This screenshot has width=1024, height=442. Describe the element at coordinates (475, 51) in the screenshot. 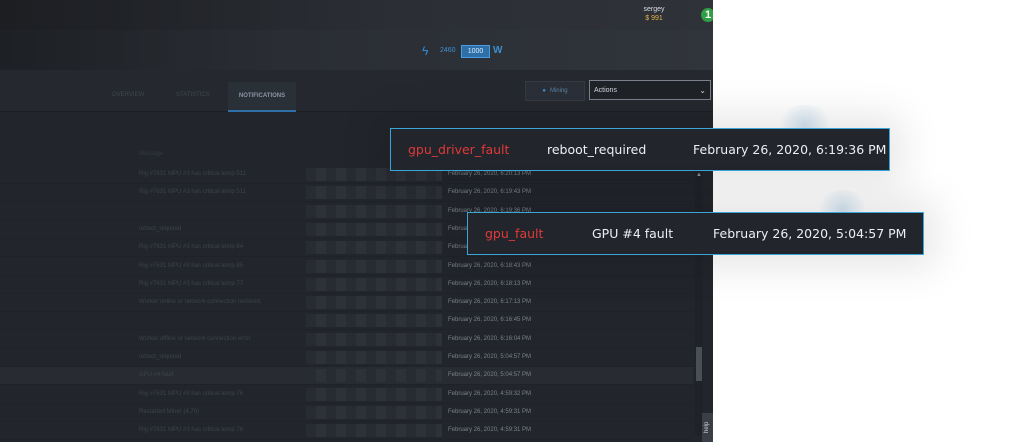

I see `power-limit-input: 1000` at that location.